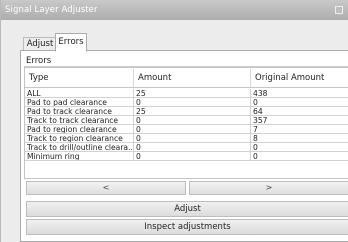 Image resolution: width=348 pixels, height=242 pixels. What do you see at coordinates (79, 93) in the screenshot?
I see `cell-type: ALL` at bounding box center [79, 93].